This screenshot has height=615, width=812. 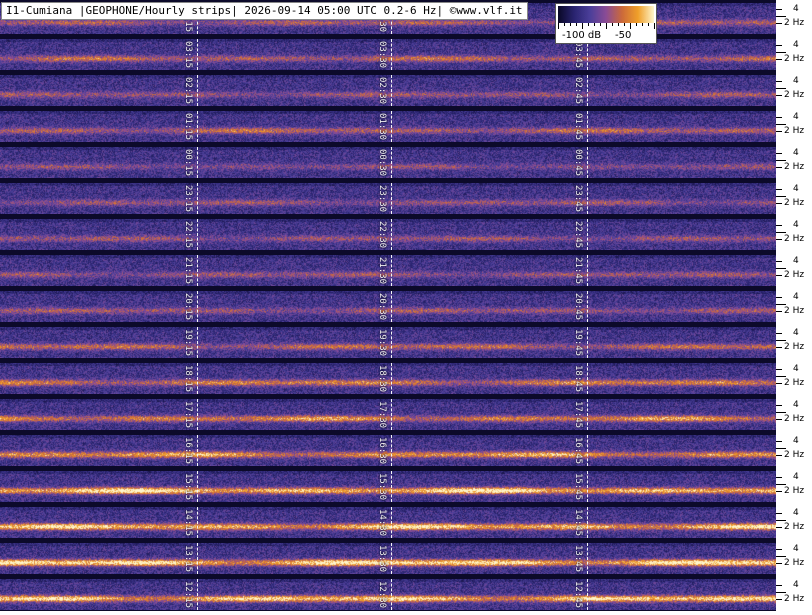 What do you see at coordinates (388, 594) in the screenshot?
I see `hourly-strip: 12:15 12:30 12:45` at bounding box center [388, 594].